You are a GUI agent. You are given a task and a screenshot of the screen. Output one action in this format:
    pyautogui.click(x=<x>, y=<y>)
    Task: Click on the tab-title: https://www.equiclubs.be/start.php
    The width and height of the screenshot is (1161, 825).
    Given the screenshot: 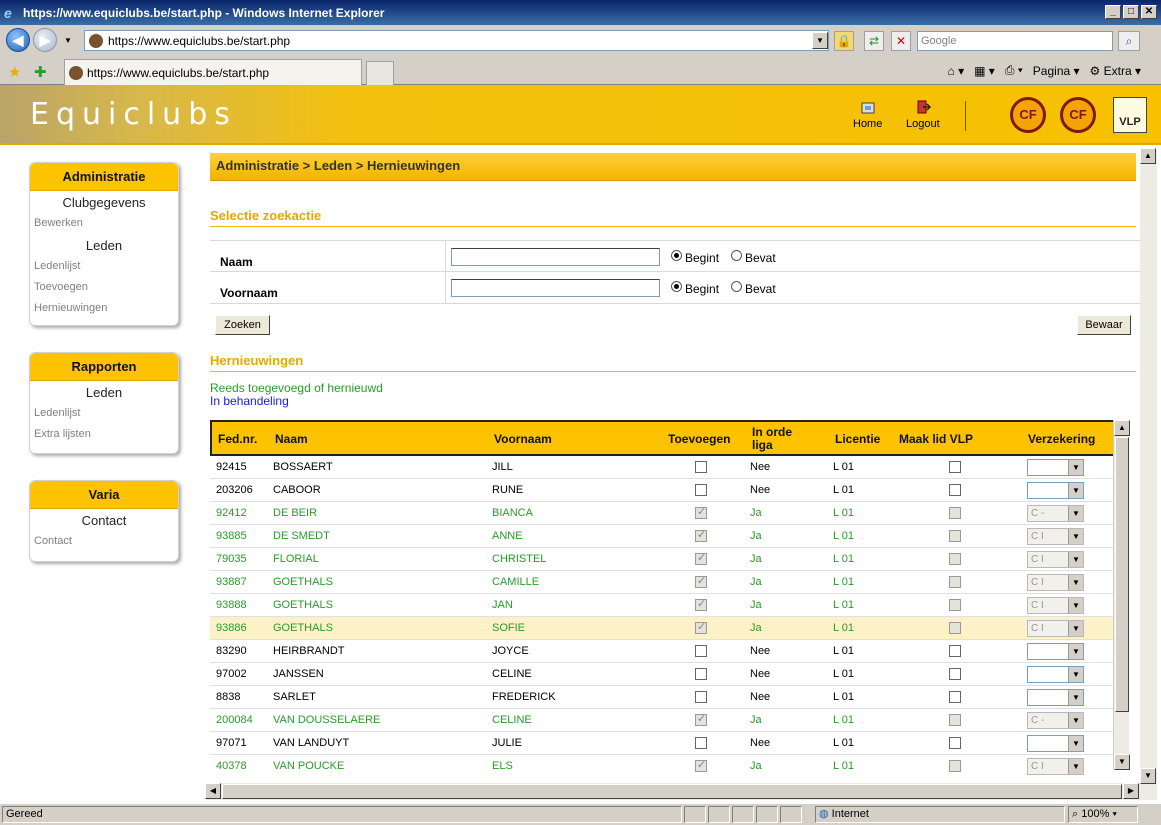 What is the action you would take?
    pyautogui.click(x=178, y=72)
    